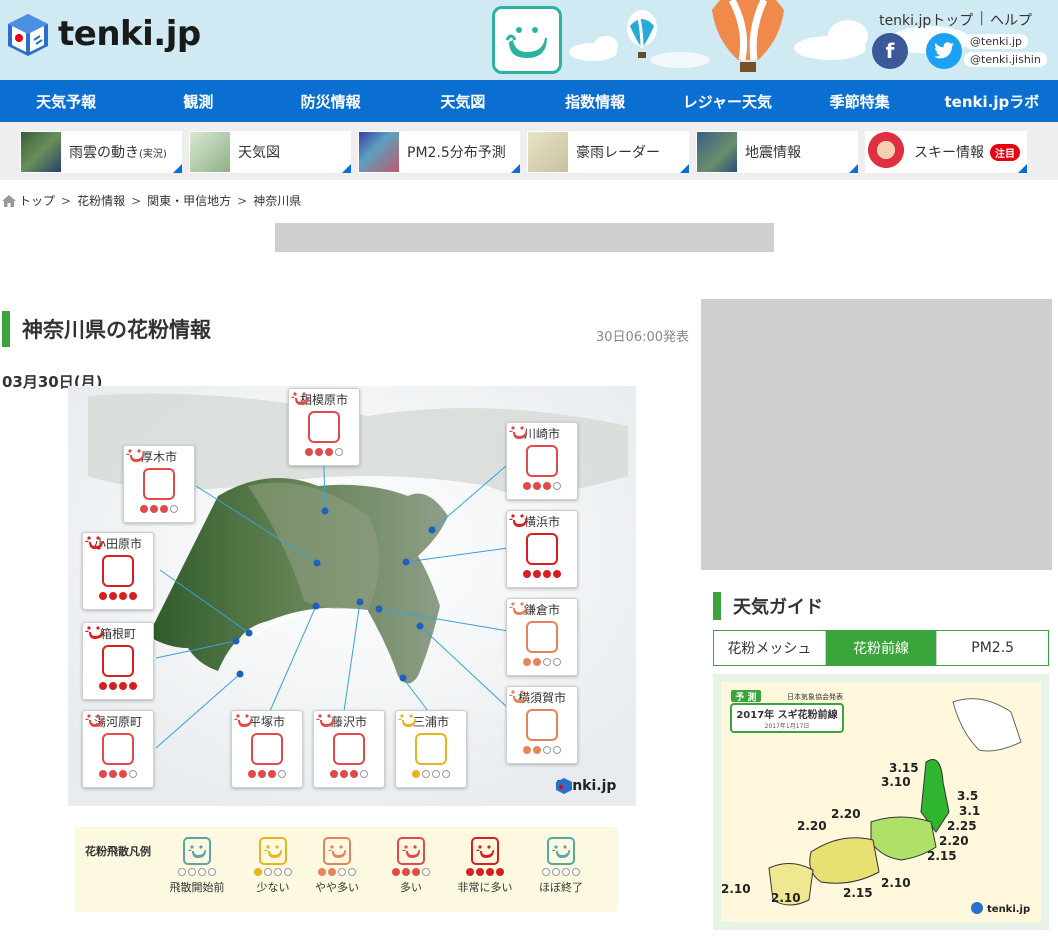 This screenshot has width=1058, height=944. Describe the element at coordinates (463, 101) in the screenshot. I see `nav-weather-map: 天気図` at that location.